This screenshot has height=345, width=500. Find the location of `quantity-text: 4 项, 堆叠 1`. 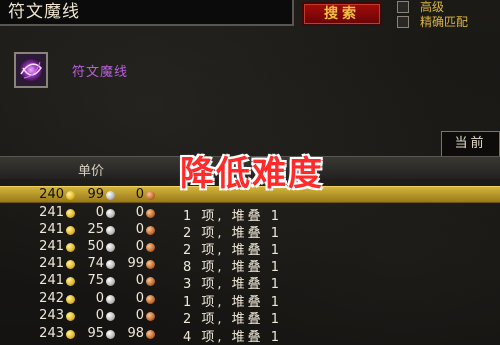

quantity-text: 4 项, 堆叠 1 is located at coordinates (233, 337).